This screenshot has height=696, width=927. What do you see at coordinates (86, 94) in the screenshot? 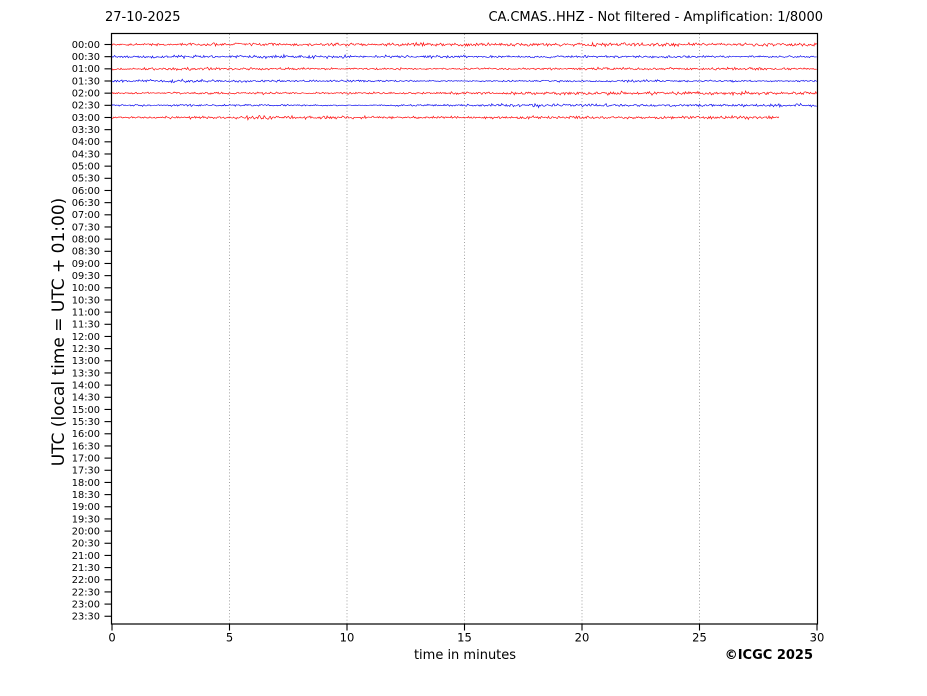
I see `y-tick-label: 02:00` at bounding box center [86, 94].